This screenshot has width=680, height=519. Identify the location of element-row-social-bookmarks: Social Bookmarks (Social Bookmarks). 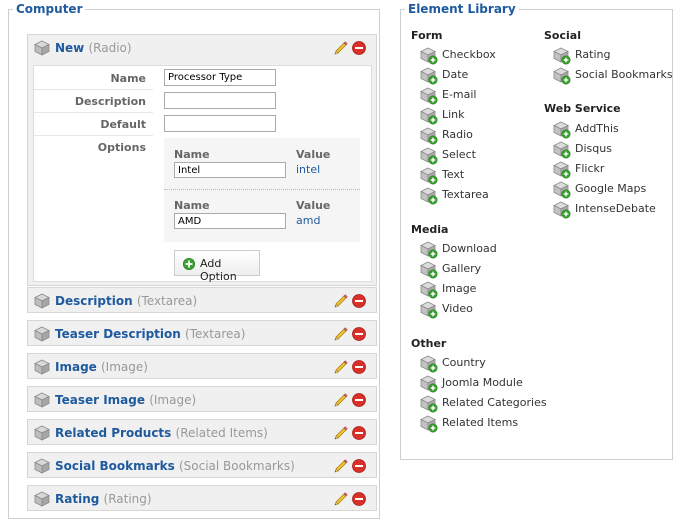
(202, 465).